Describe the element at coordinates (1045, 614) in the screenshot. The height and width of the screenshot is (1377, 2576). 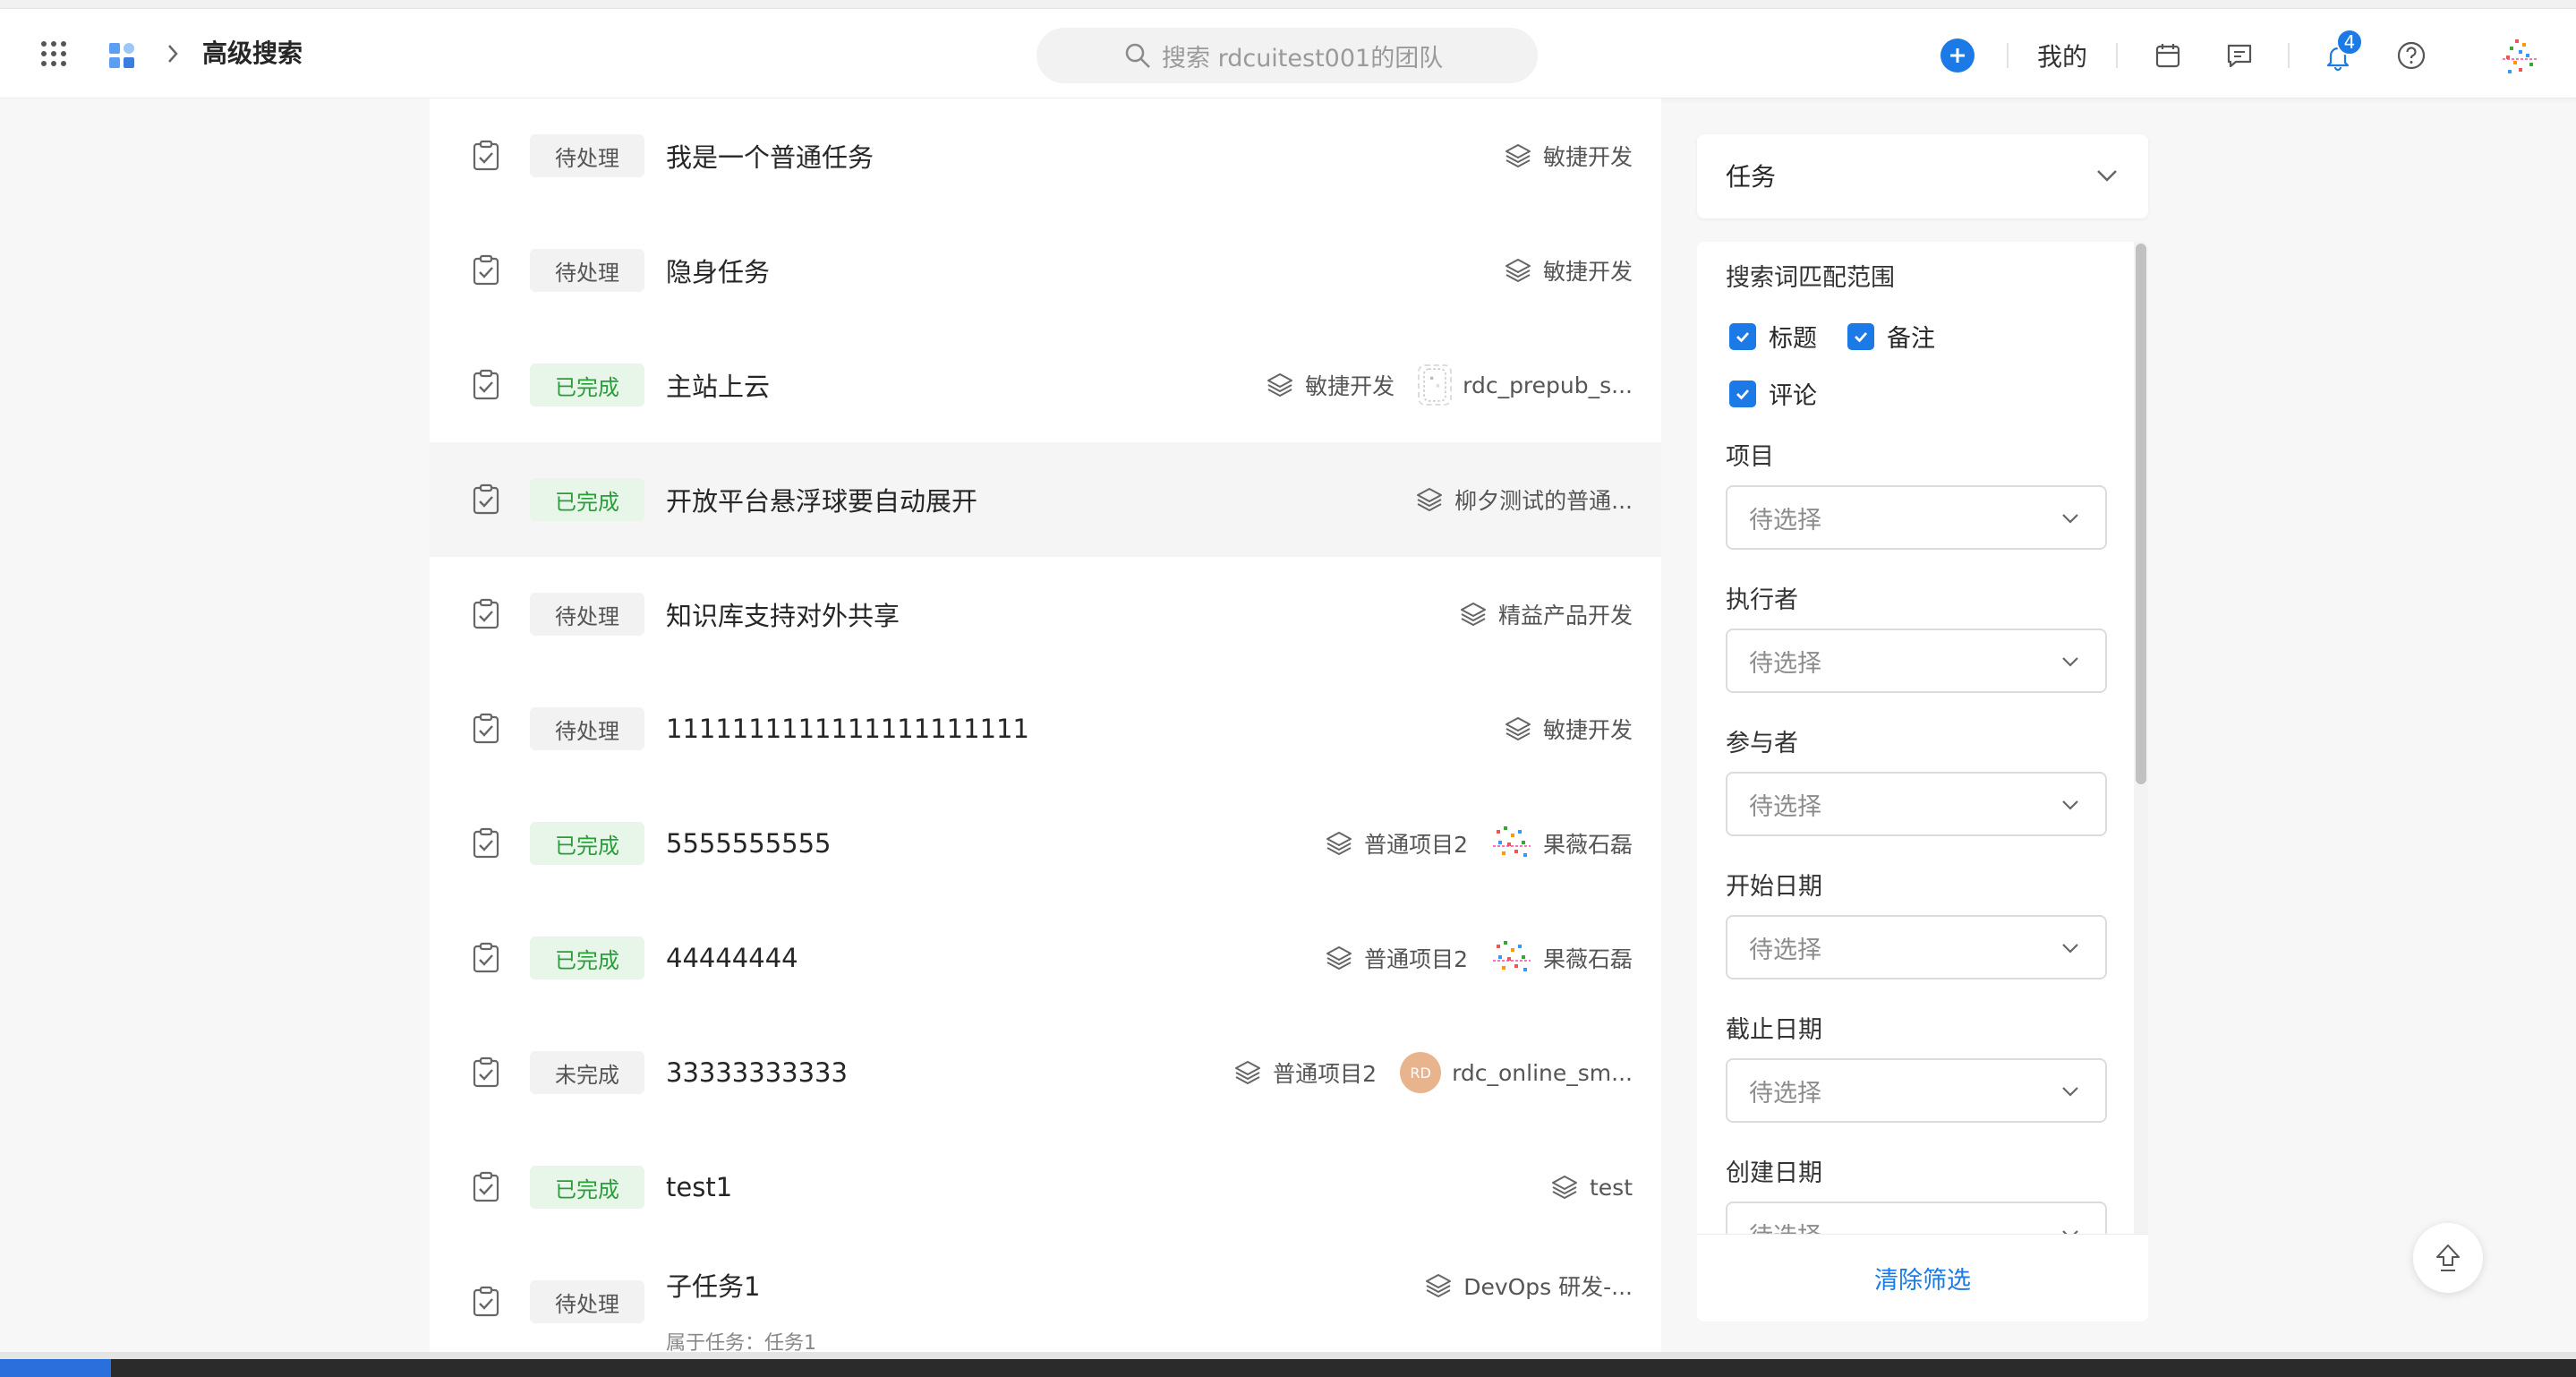
I see `task-row: 待处理 知识库支持对外共享 精益产品开发` at that location.